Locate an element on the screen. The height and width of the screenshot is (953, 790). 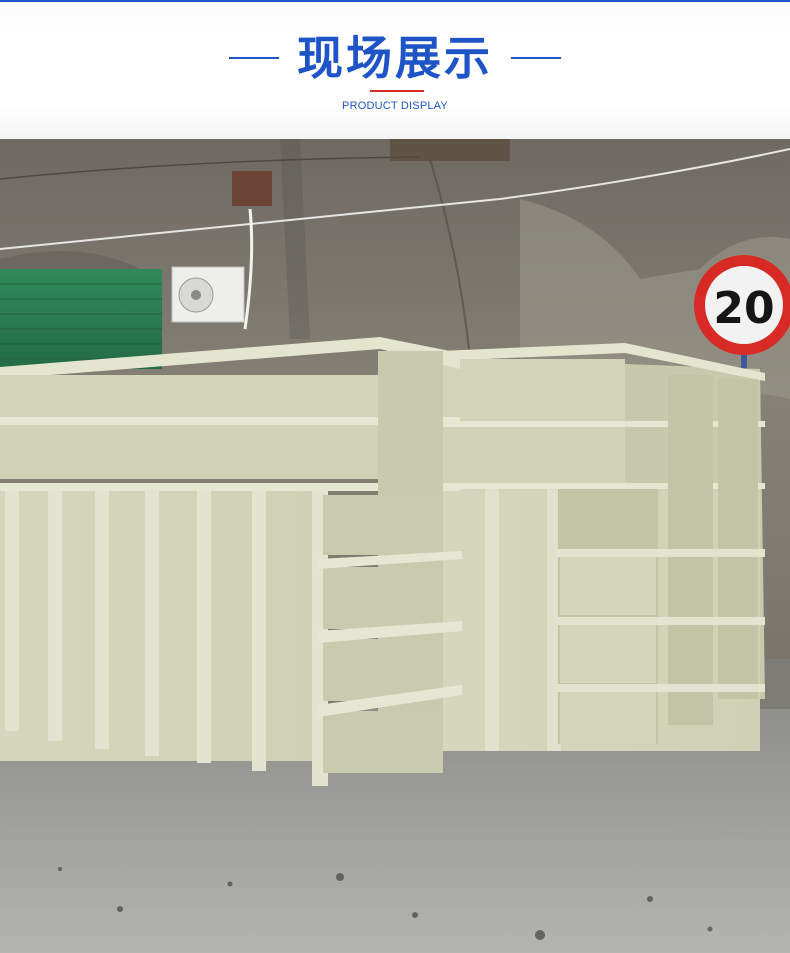
title-right-line is located at coordinates (536, 58).